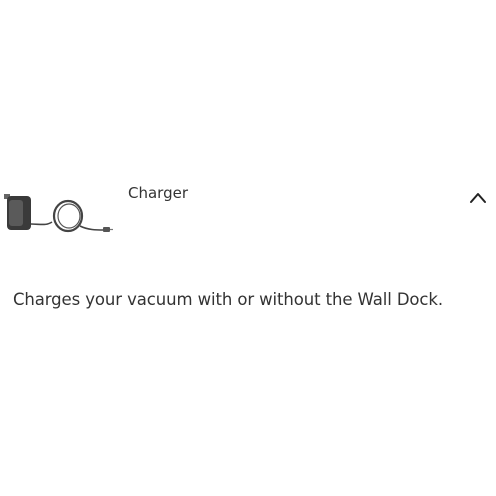 The image size is (496, 496). What do you see at coordinates (69, 216) in the screenshot?
I see `cable-coil-inner` at bounding box center [69, 216].